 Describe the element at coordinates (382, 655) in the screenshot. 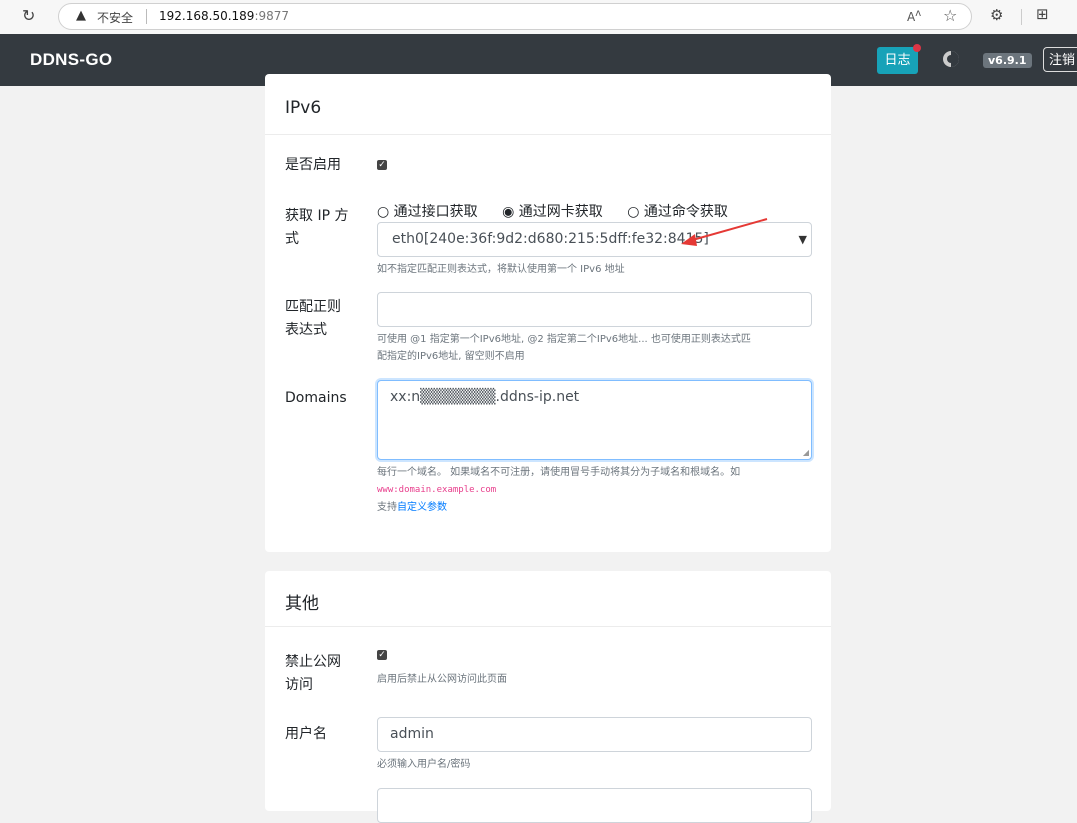

I see `block-public-checkbox: ✓` at that location.